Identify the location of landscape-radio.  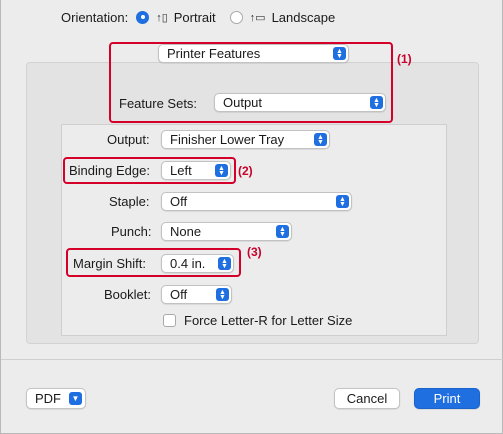
(236, 17).